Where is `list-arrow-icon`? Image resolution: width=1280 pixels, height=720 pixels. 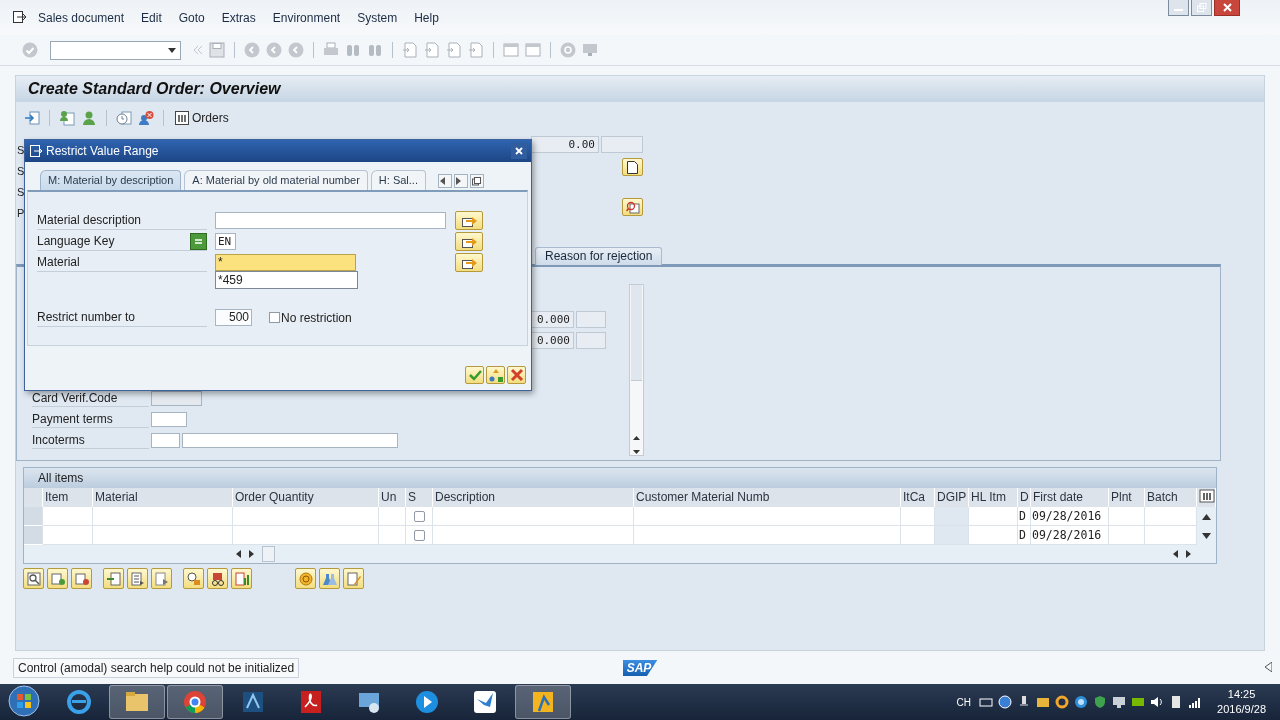 list-arrow-icon is located at coordinates (137, 578).